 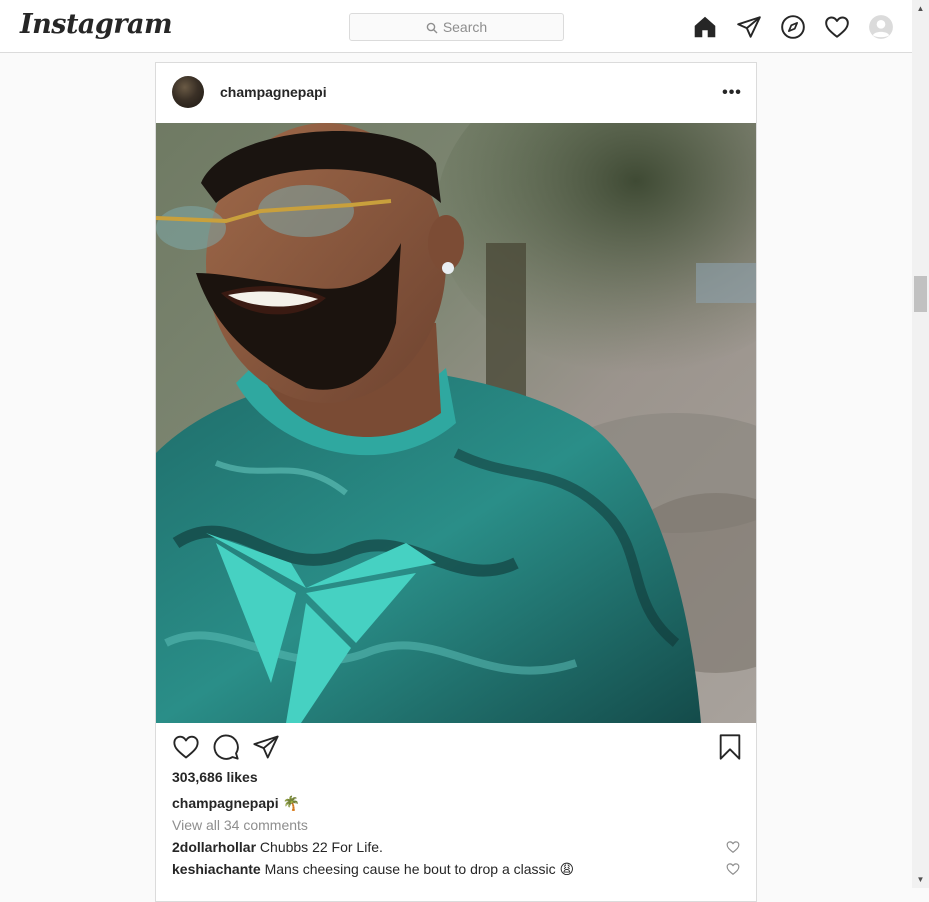 What do you see at coordinates (225, 803) in the screenshot?
I see `caption-username: champagnepapi` at bounding box center [225, 803].